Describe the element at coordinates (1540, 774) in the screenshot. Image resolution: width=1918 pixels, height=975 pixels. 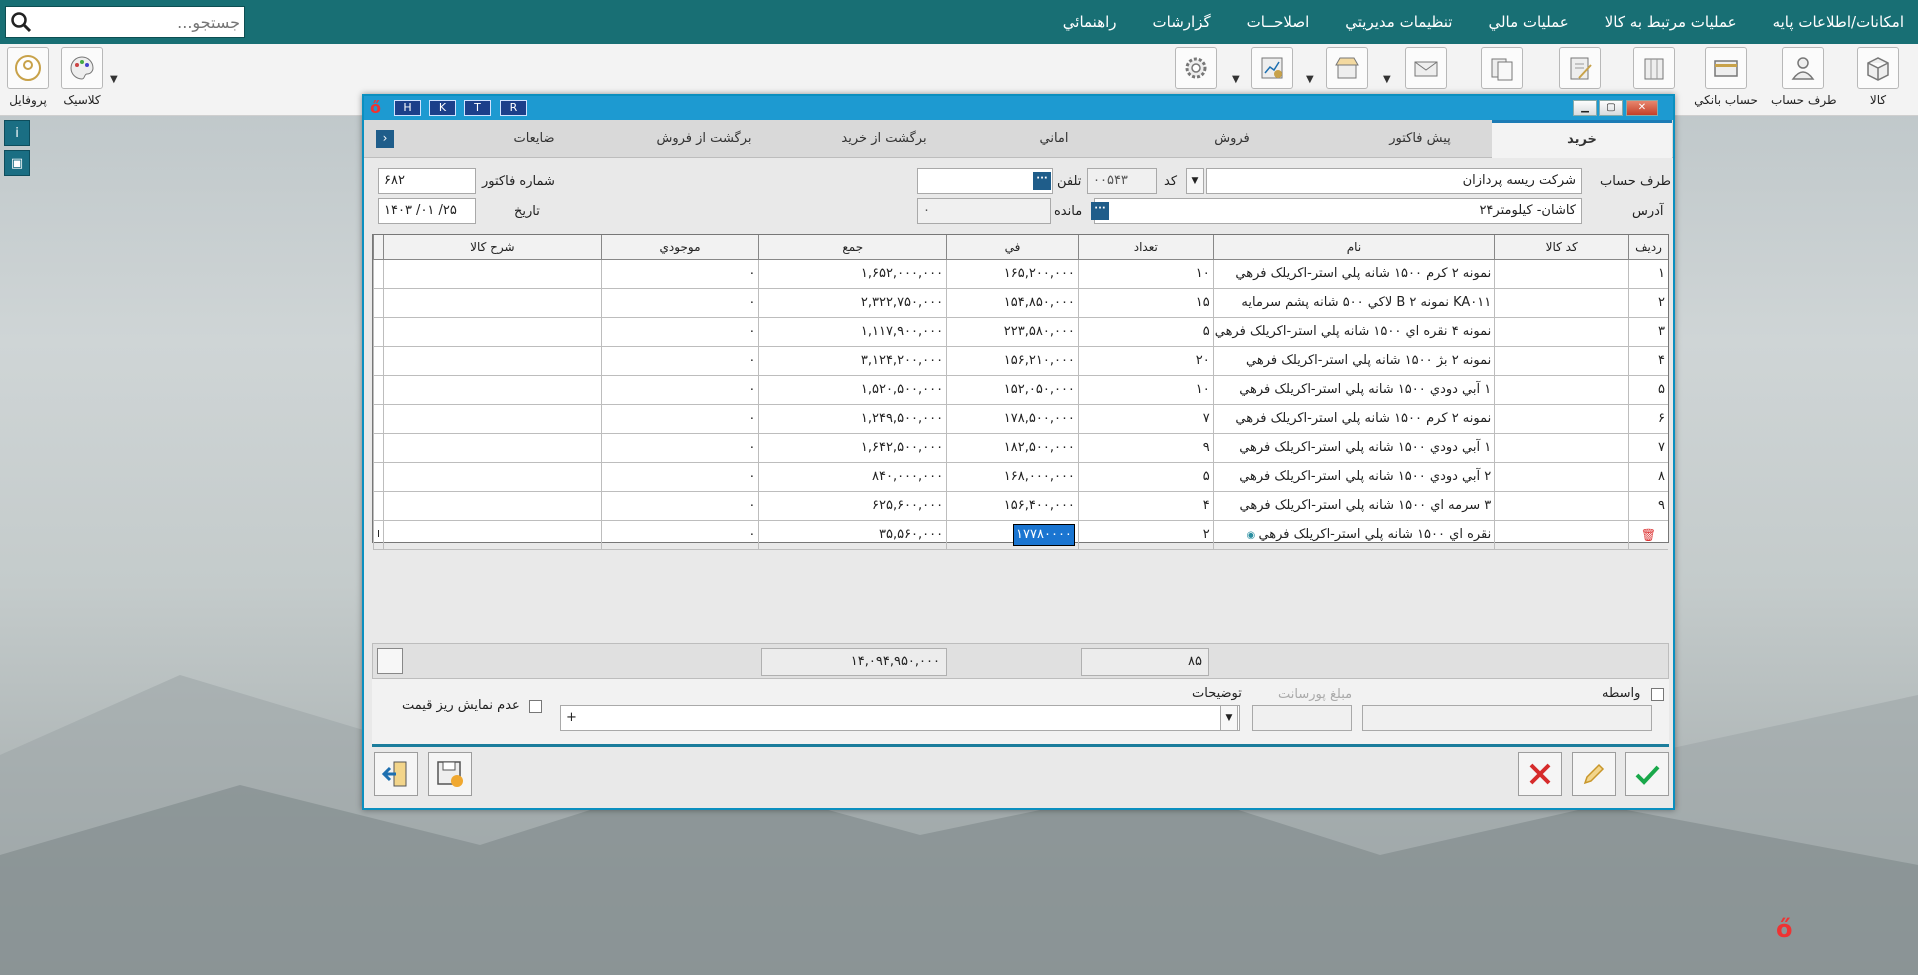
I see `cancel-button` at that location.